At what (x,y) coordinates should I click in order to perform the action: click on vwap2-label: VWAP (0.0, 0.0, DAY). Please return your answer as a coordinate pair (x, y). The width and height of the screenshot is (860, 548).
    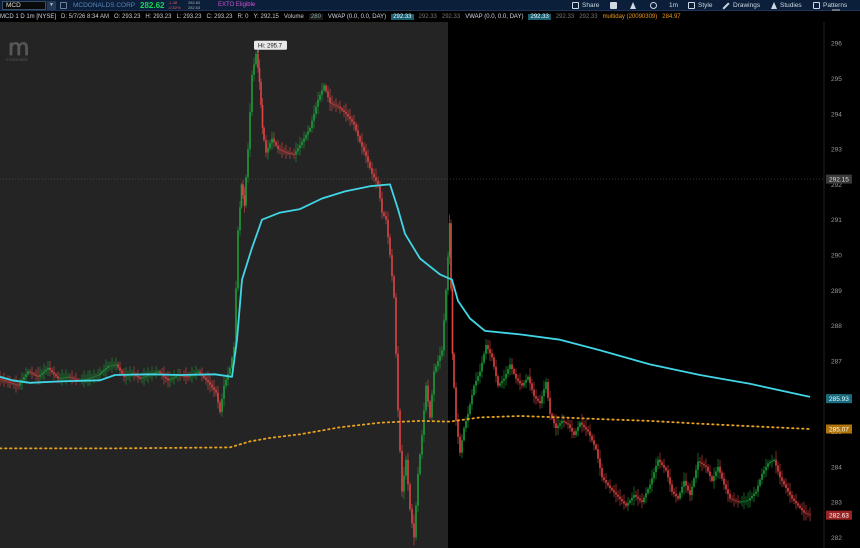
    Looking at the image, I should click on (494, 17).